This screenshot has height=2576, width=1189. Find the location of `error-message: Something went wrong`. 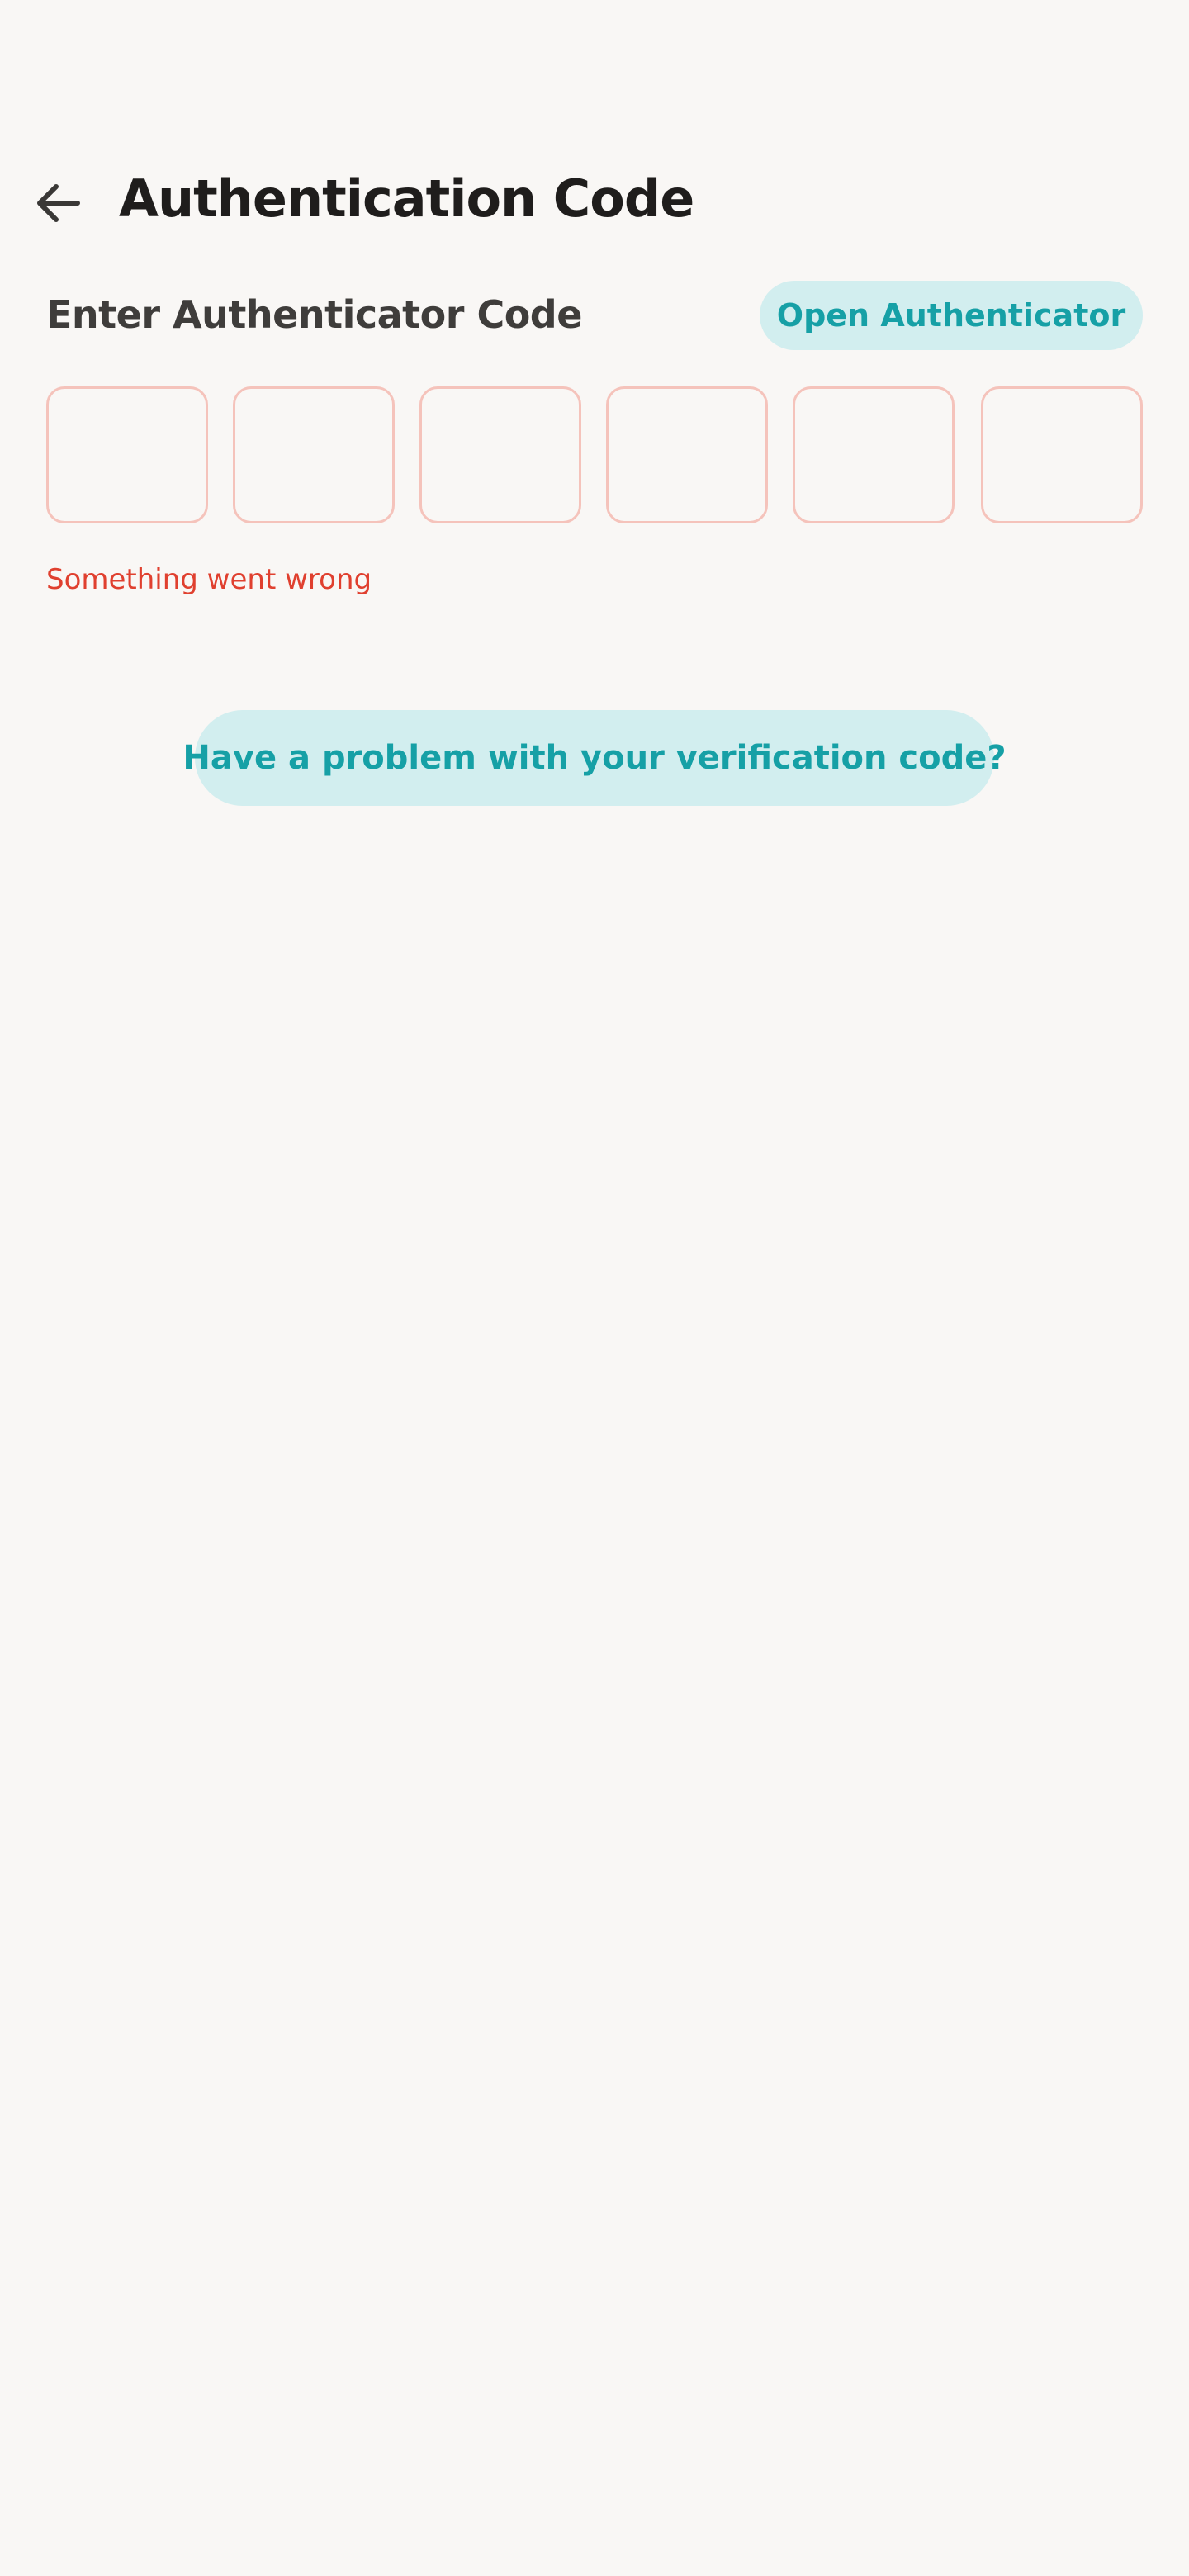

error-message: Something went wrong is located at coordinates (209, 579).